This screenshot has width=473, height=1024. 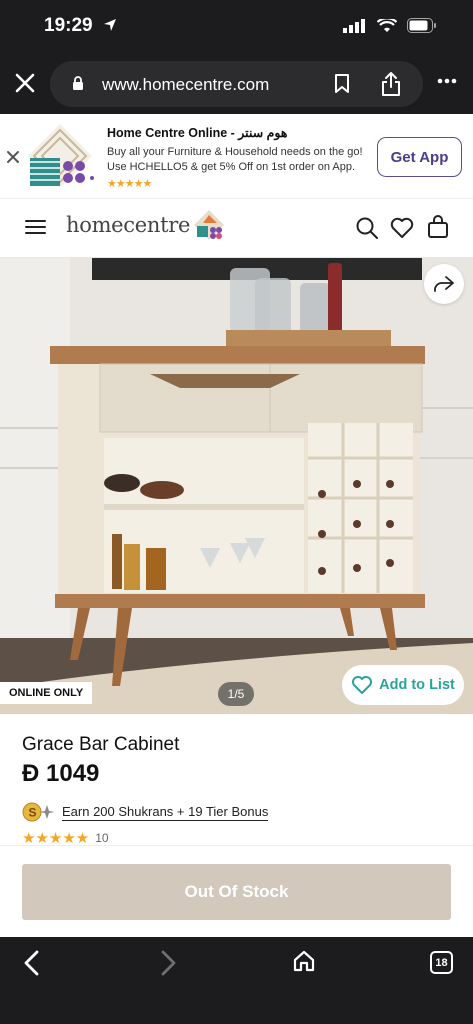 What do you see at coordinates (101, 744) in the screenshot?
I see `product-name: Grace Bar Cabinet` at bounding box center [101, 744].